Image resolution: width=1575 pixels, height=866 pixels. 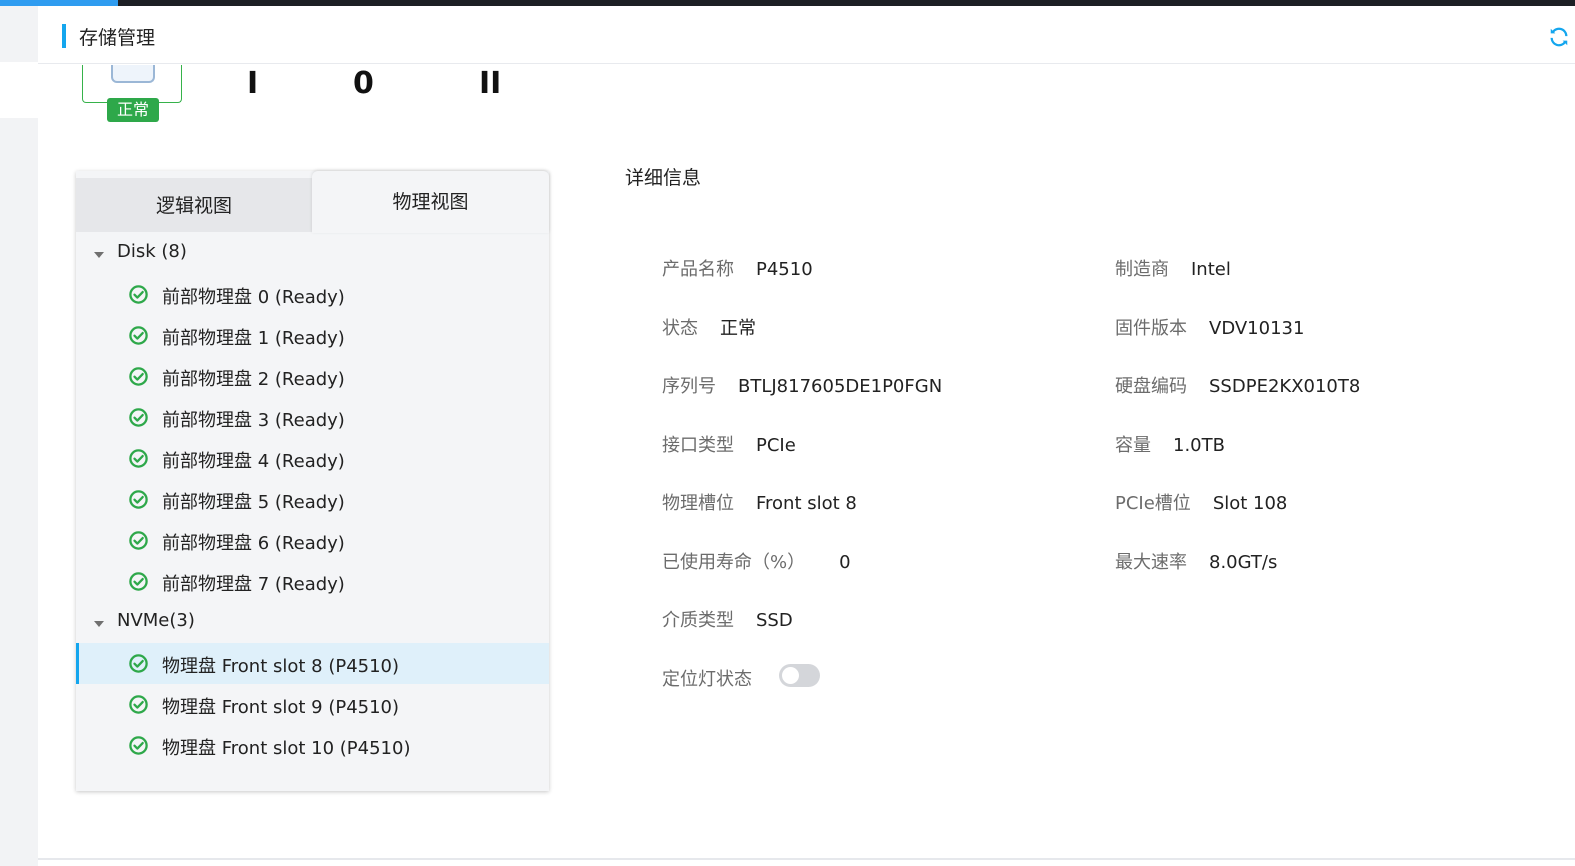 I want to click on field-value: Slot 108, so click(x=1250, y=503).